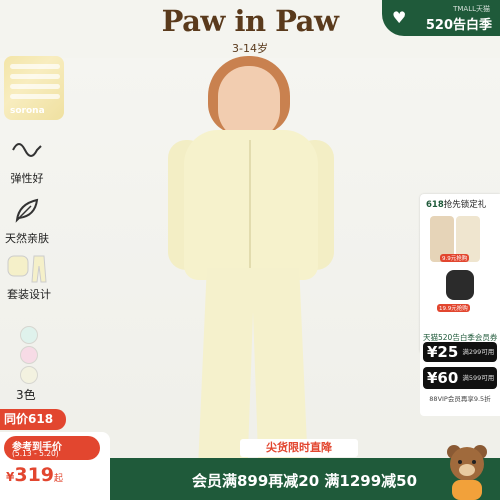  Describe the element at coordinates (35, 453) in the screenshot. I see `reference-price-dates: (5.13 - 5.20)` at that location.